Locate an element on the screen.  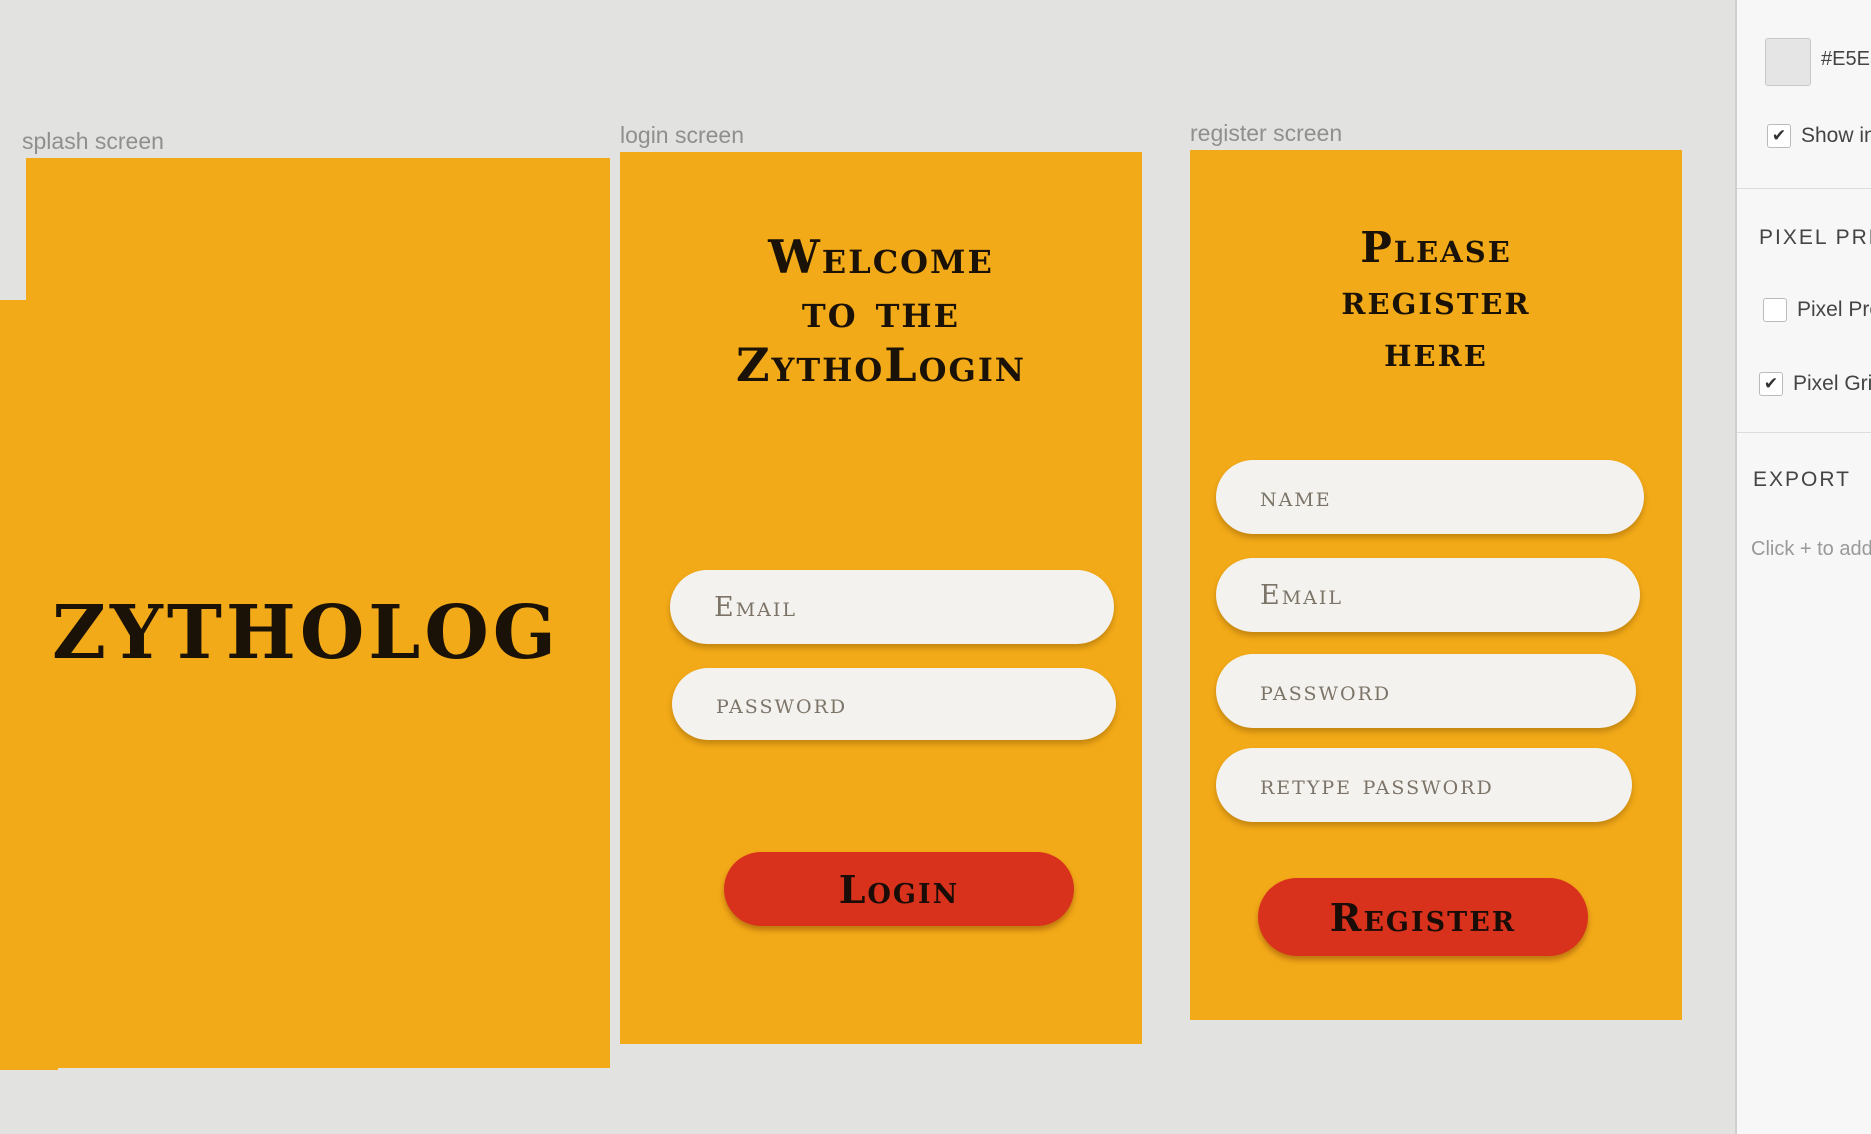
login-password-field: password is located at coordinates (894, 704).